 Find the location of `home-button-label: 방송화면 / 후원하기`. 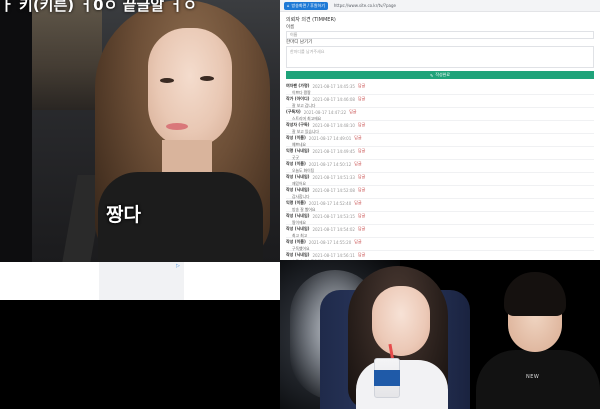

home-button-label: 방송화면 / 후원하기 is located at coordinates (308, 5).